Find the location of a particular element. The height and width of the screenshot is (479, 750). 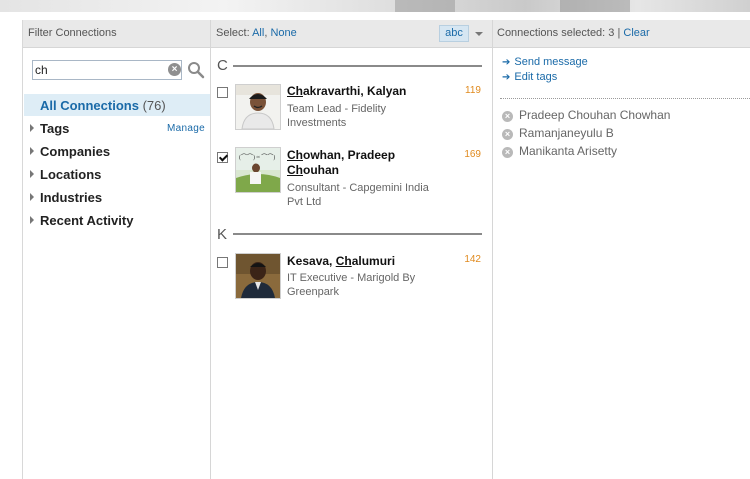

avatar: (⌒⌒) ≈ ⌒⌒) is located at coordinates (258, 170).